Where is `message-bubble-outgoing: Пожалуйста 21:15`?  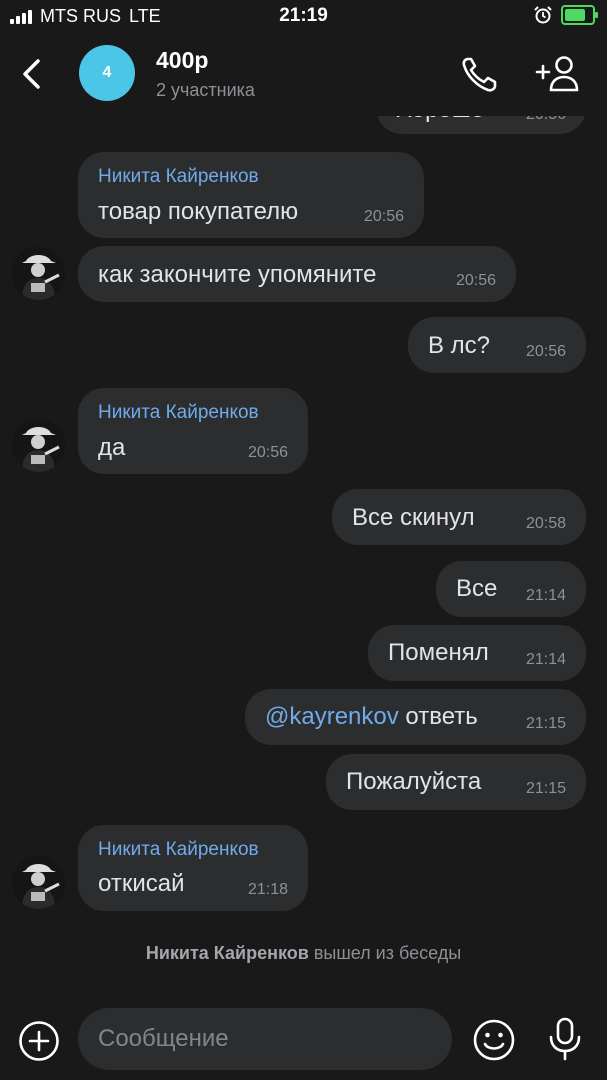 message-bubble-outgoing: Пожалуйста 21:15 is located at coordinates (456, 782).